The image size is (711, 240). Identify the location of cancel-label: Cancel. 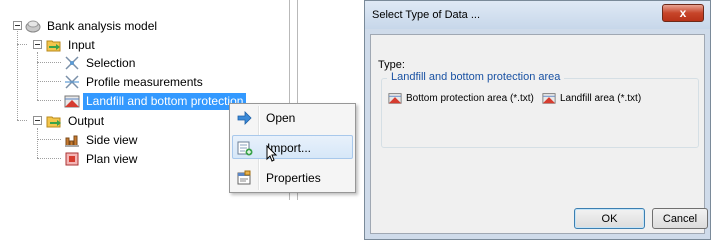
(680, 218).